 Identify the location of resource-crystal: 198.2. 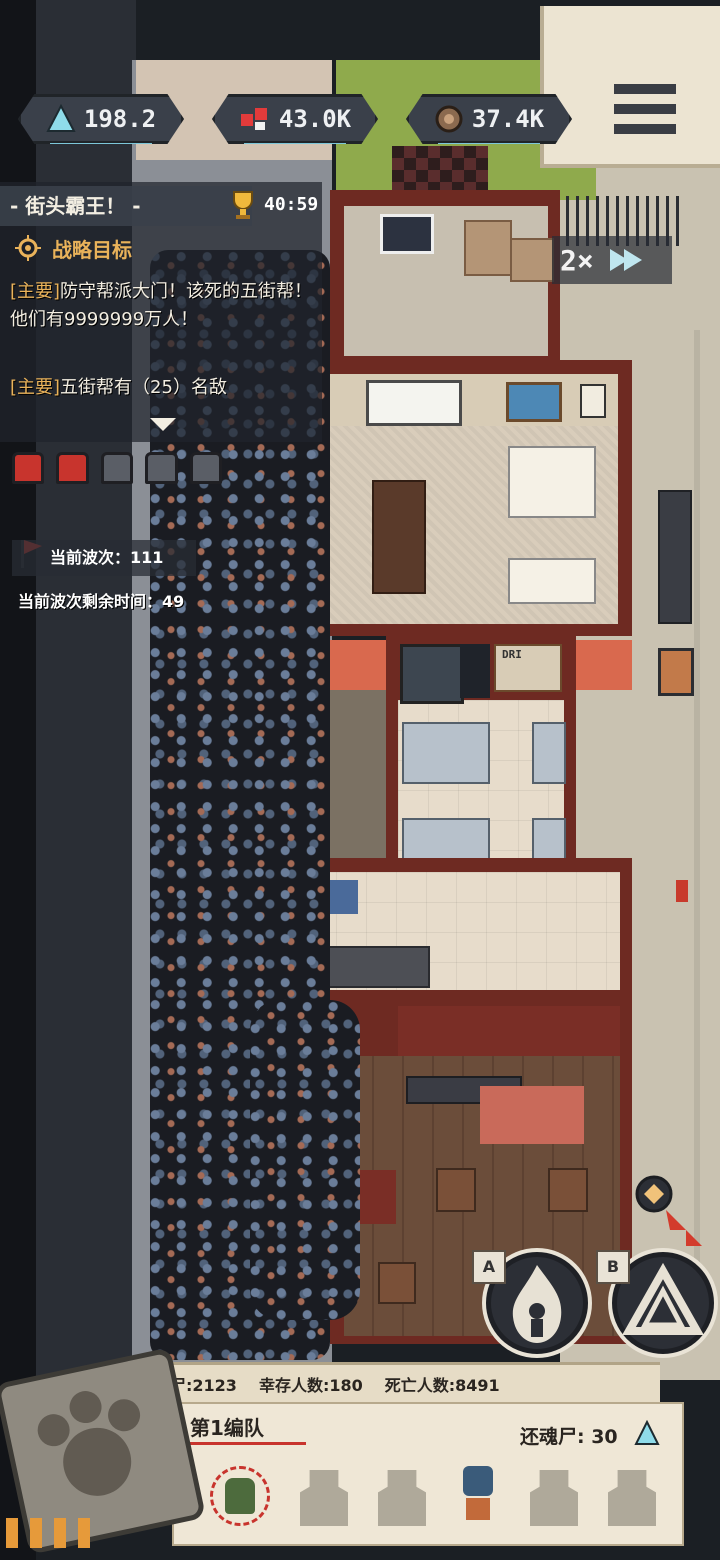
(101, 119).